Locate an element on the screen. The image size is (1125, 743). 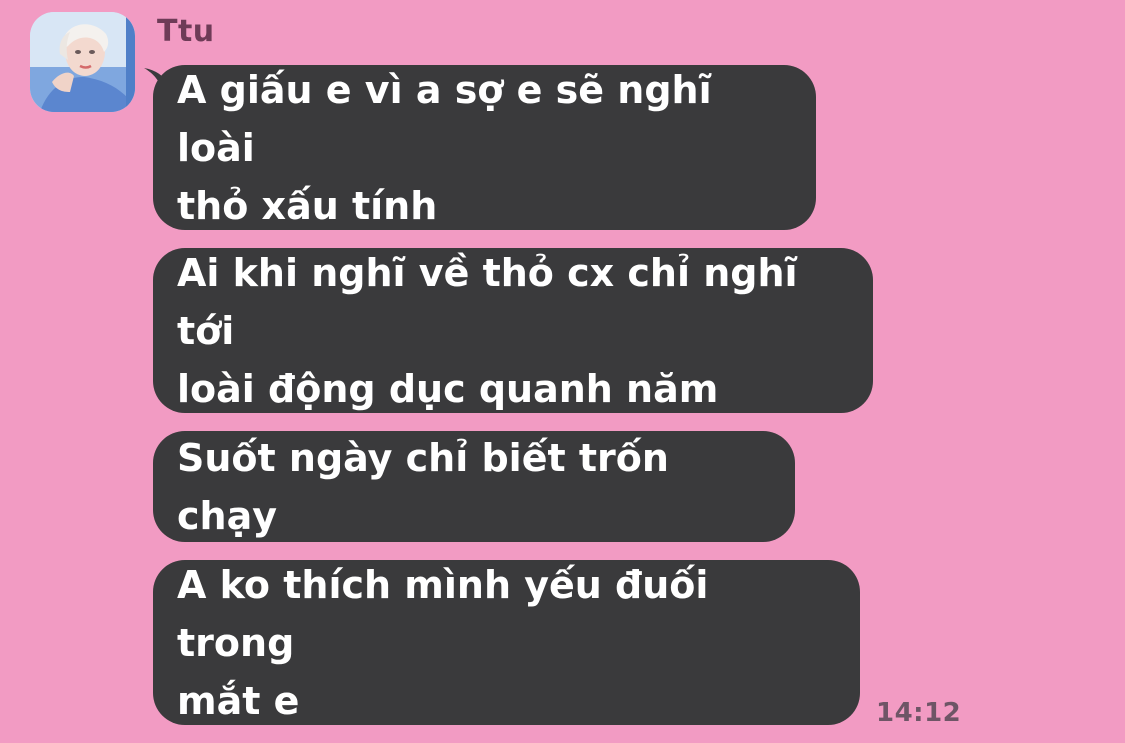
avatar-image is located at coordinates (82, 62).